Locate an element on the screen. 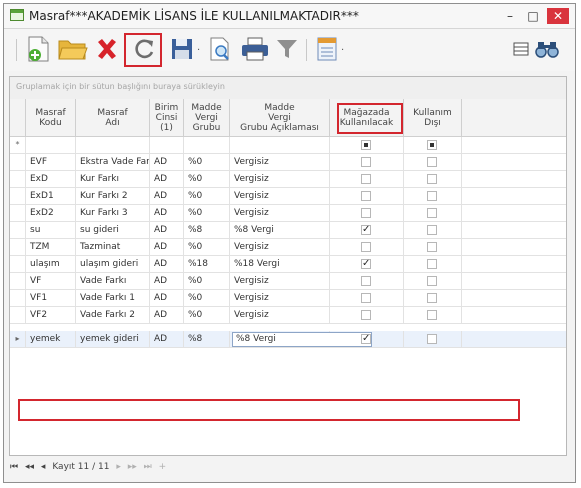  cell-masraf-kodu: TZM is located at coordinates (51, 247).